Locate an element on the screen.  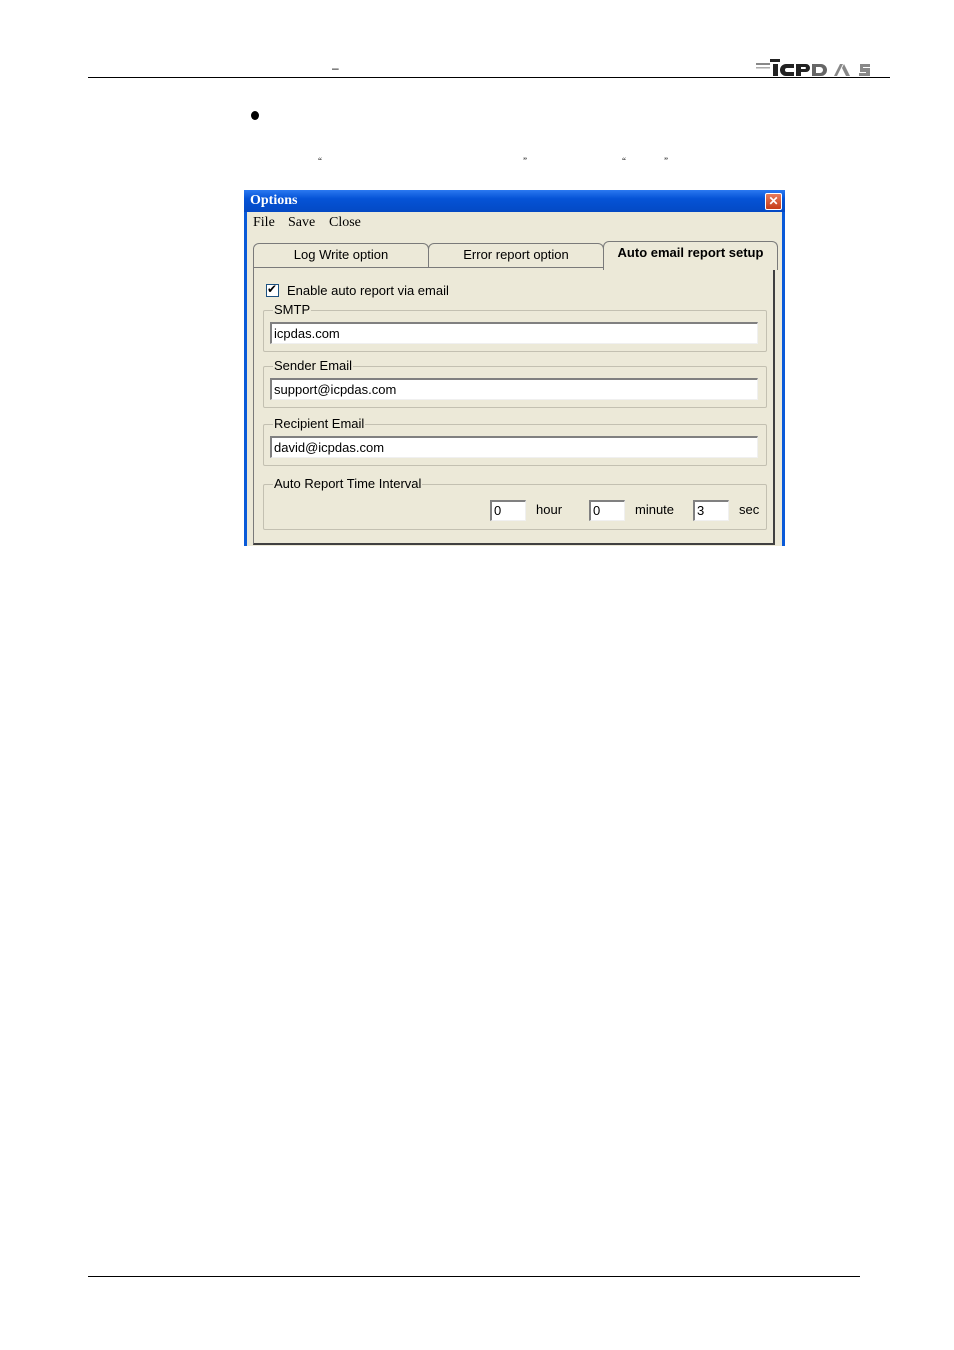
enable-auto-report-checkbox: ✔ Enable auto report via email is located at coordinates (357, 290).